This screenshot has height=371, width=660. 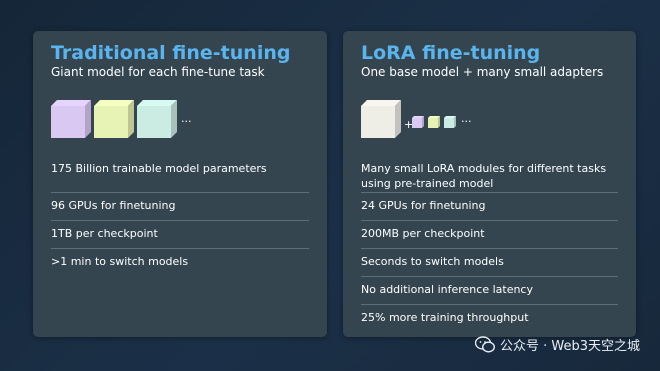 What do you see at coordinates (171, 53) in the screenshot?
I see `card-title: Traditional fine-tuning` at bounding box center [171, 53].